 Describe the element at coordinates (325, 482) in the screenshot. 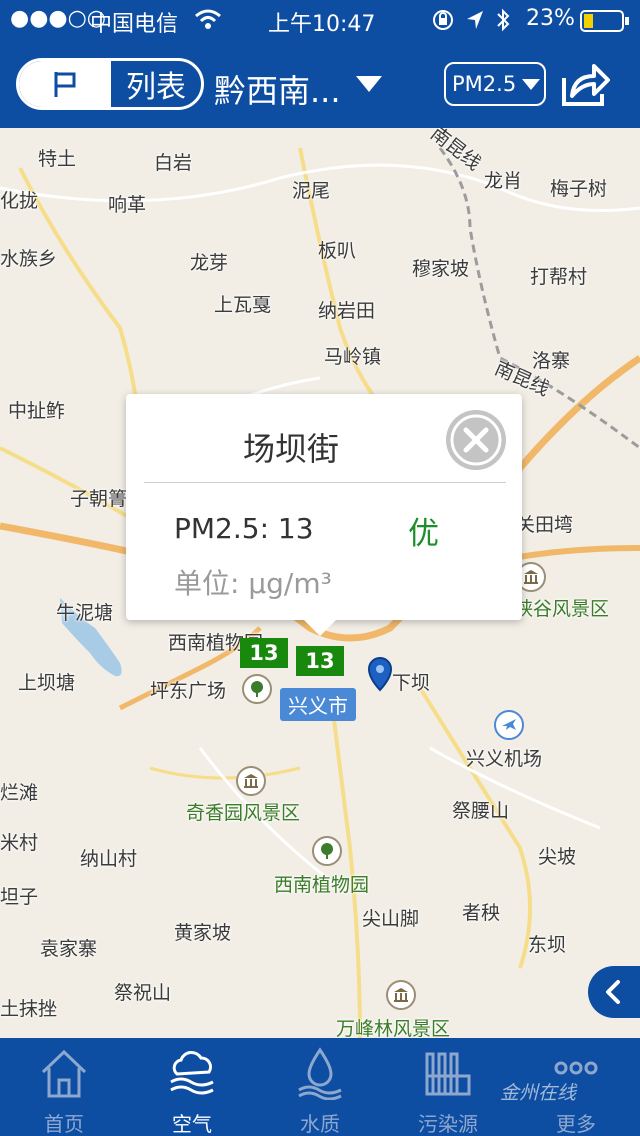

I see `divider` at that location.